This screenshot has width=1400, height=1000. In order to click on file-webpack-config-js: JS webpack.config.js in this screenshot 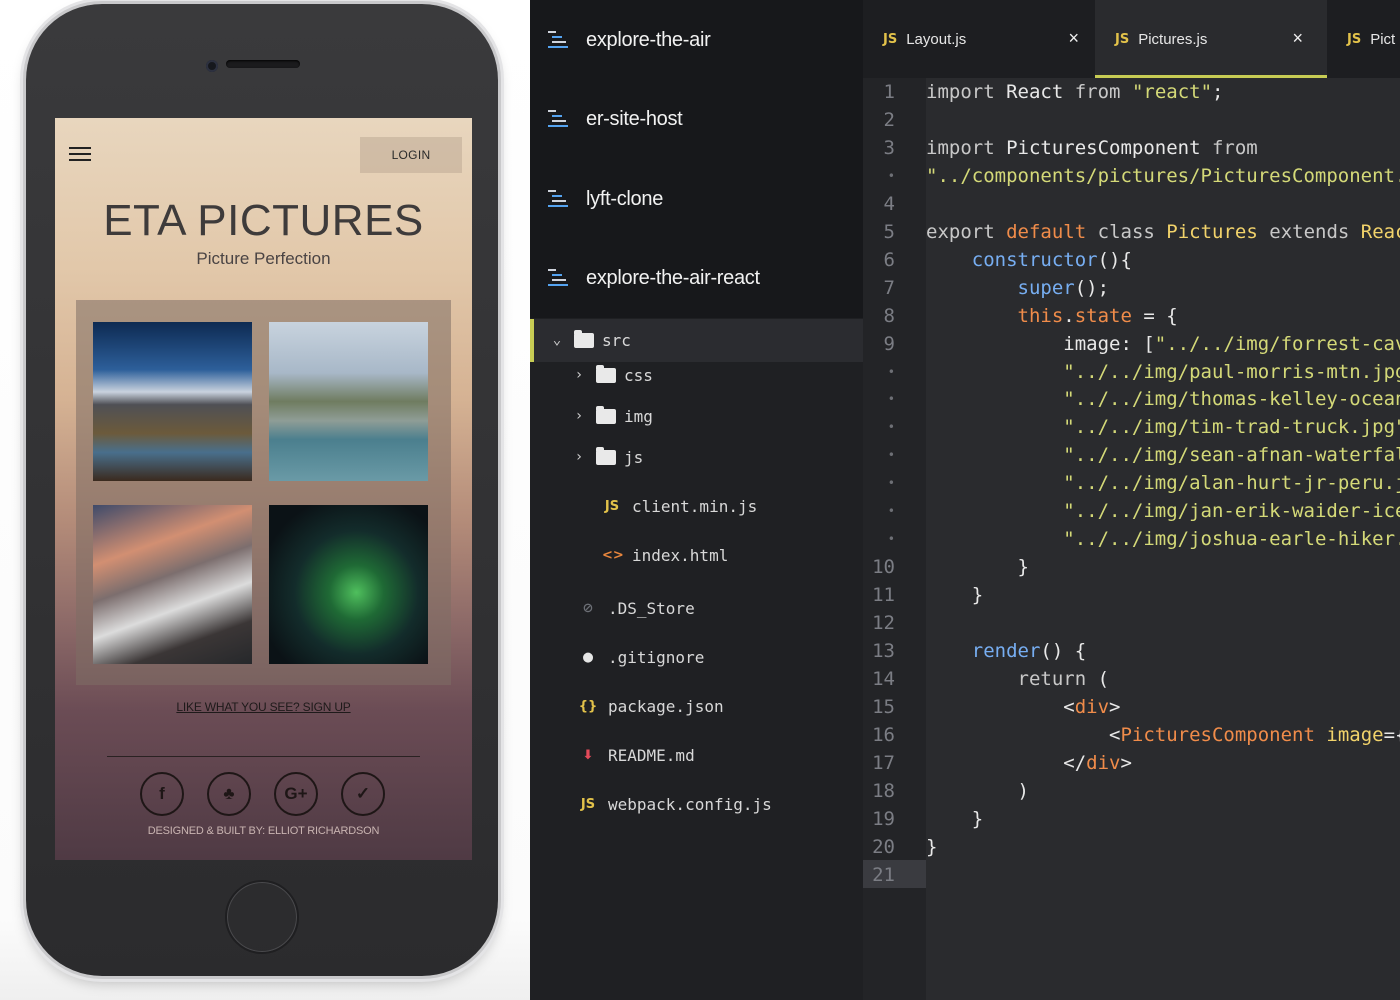, I will do `click(675, 804)`.